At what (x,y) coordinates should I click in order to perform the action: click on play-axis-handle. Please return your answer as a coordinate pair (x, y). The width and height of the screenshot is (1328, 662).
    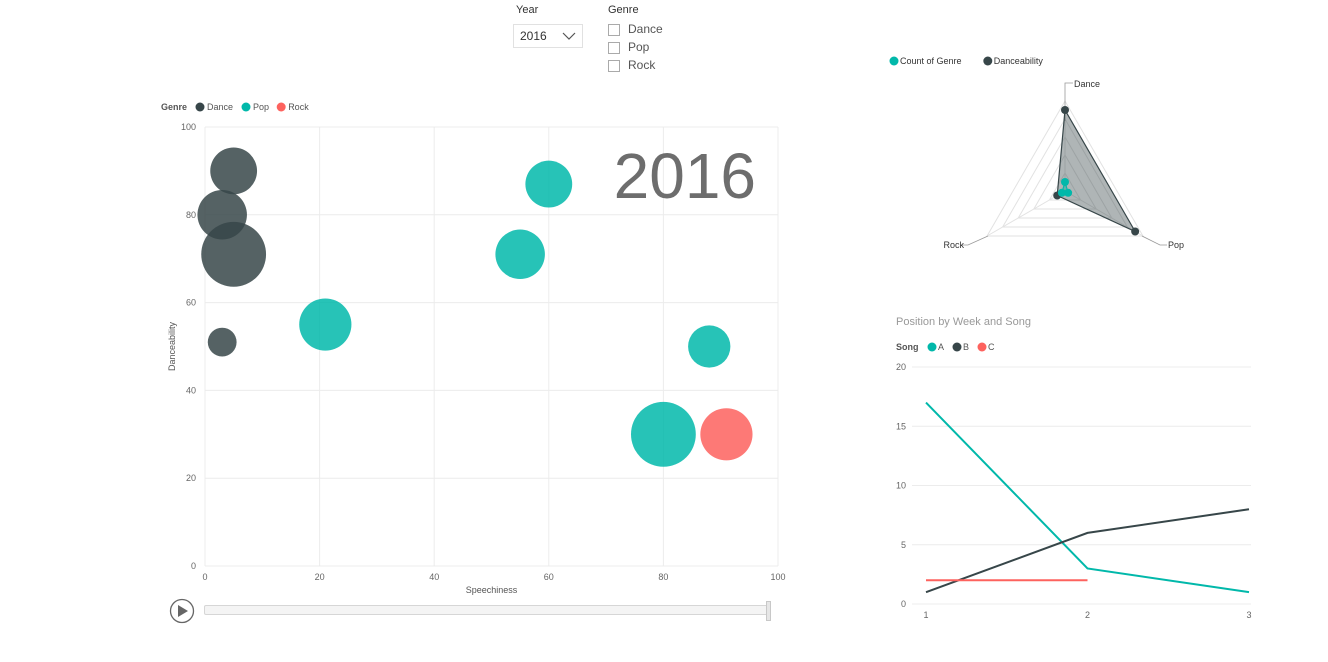
    Looking at the image, I should click on (768, 611).